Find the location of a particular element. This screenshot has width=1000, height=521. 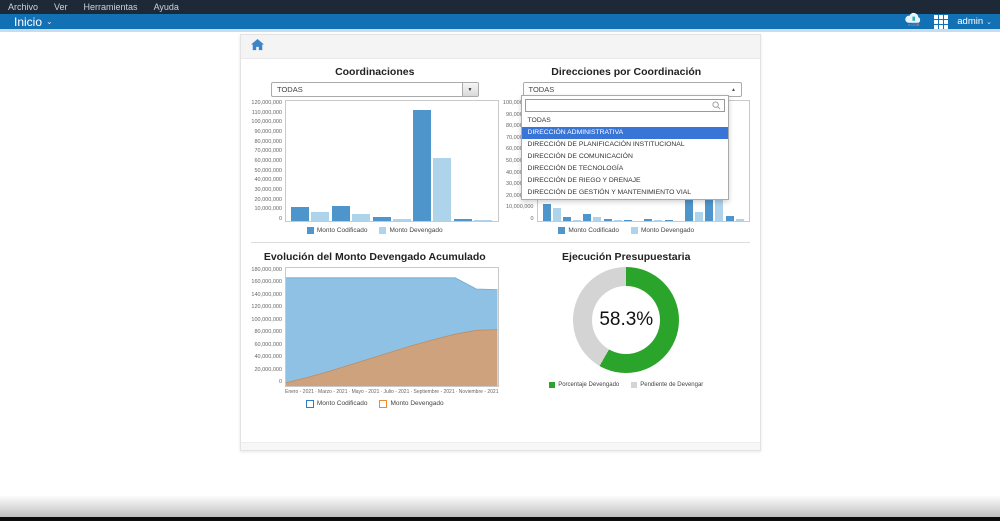

window-bottom-shadow is located at coordinates (500, 506).